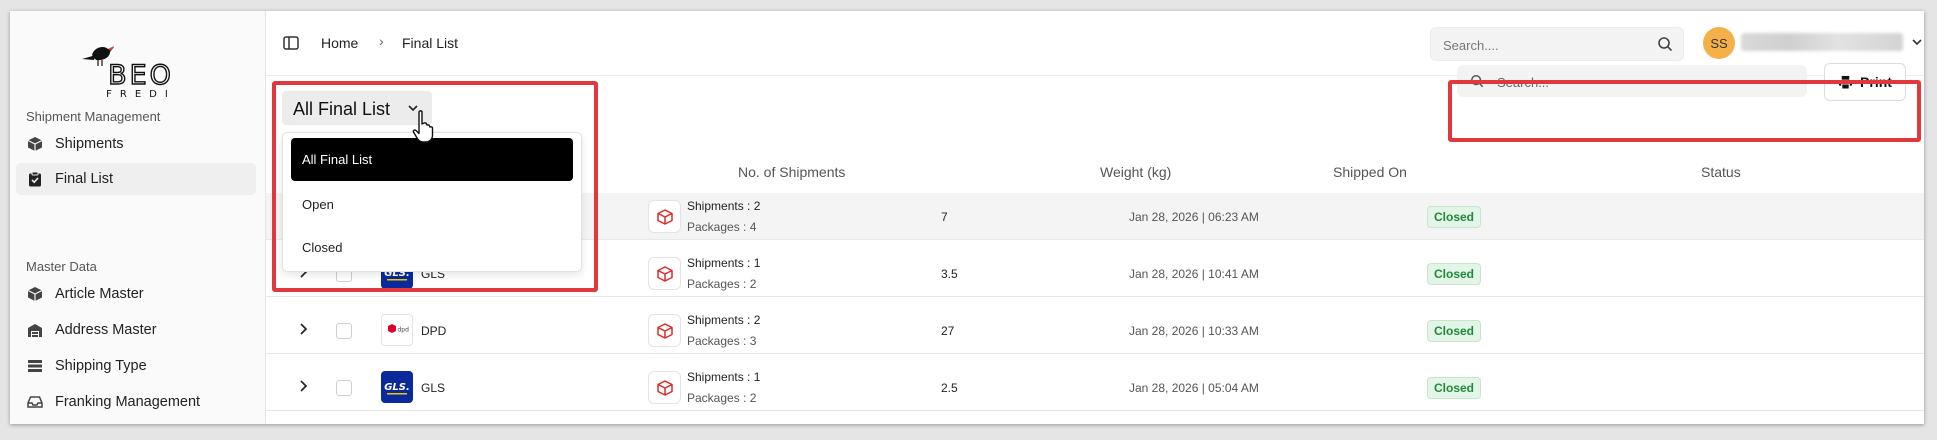  What do you see at coordinates (35, 179) in the screenshot?
I see `clipboard-check-icon` at bounding box center [35, 179].